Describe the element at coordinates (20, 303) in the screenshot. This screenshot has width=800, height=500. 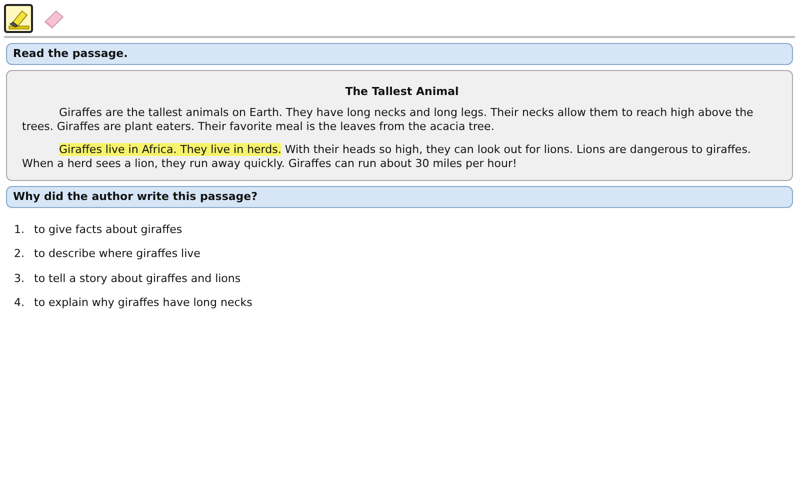
I see `option-number: 4.` at that location.